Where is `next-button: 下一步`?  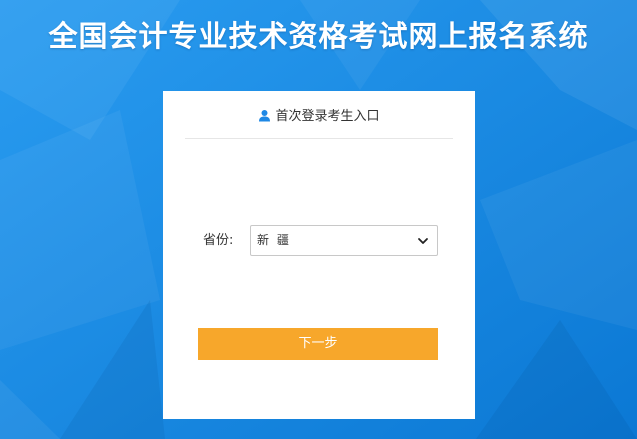 next-button: 下一步 is located at coordinates (318, 344).